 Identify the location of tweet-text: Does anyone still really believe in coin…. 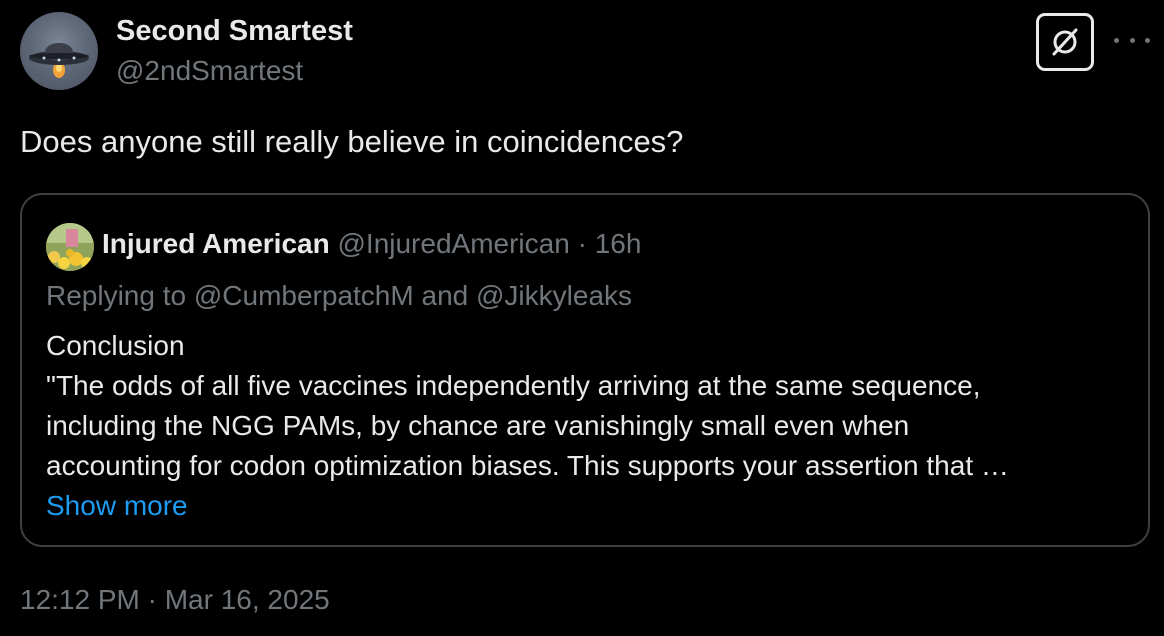
(352, 141).